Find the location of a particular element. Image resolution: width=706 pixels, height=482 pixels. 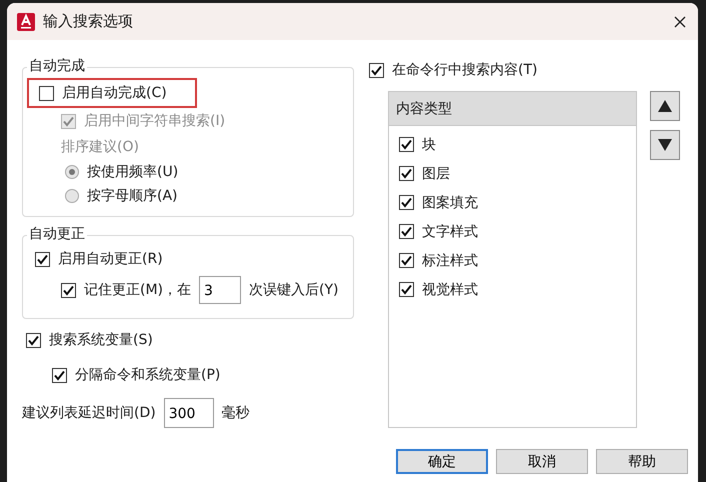

field-label: 建议列表延迟时间(D) is located at coordinates (89, 413).